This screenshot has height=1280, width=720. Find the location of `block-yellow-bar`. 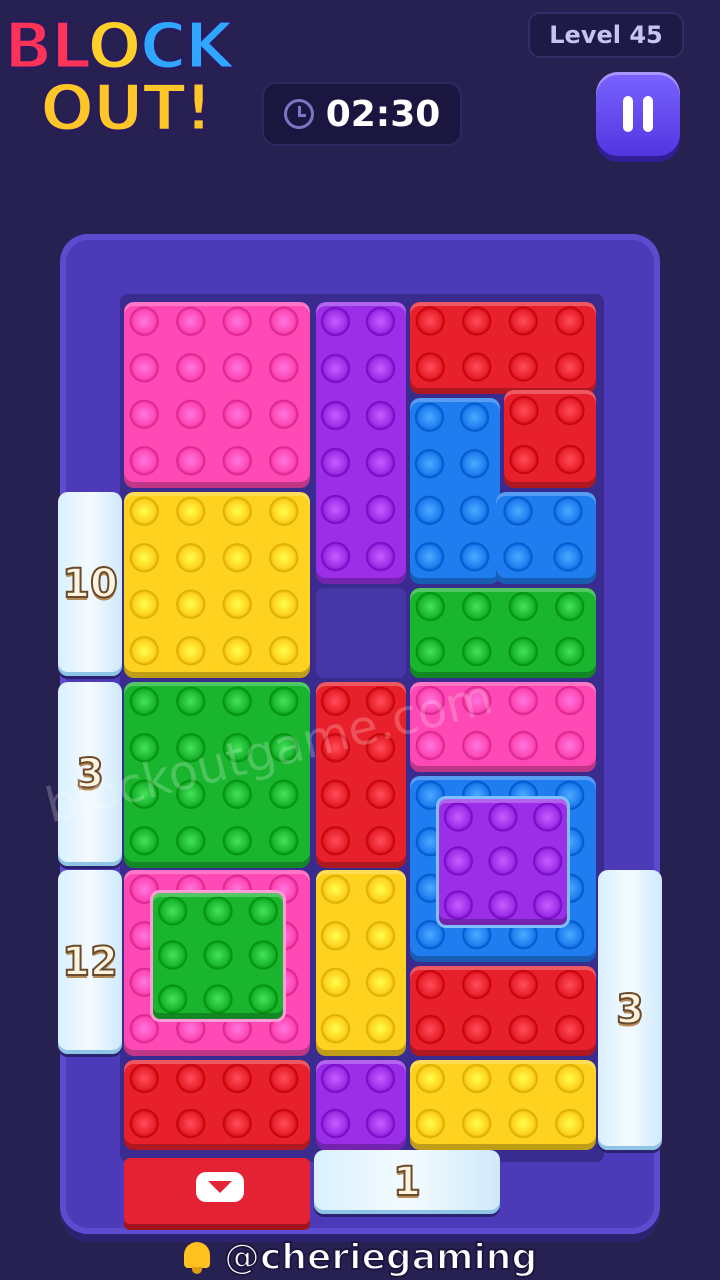

block-yellow-bar is located at coordinates (503, 1105).